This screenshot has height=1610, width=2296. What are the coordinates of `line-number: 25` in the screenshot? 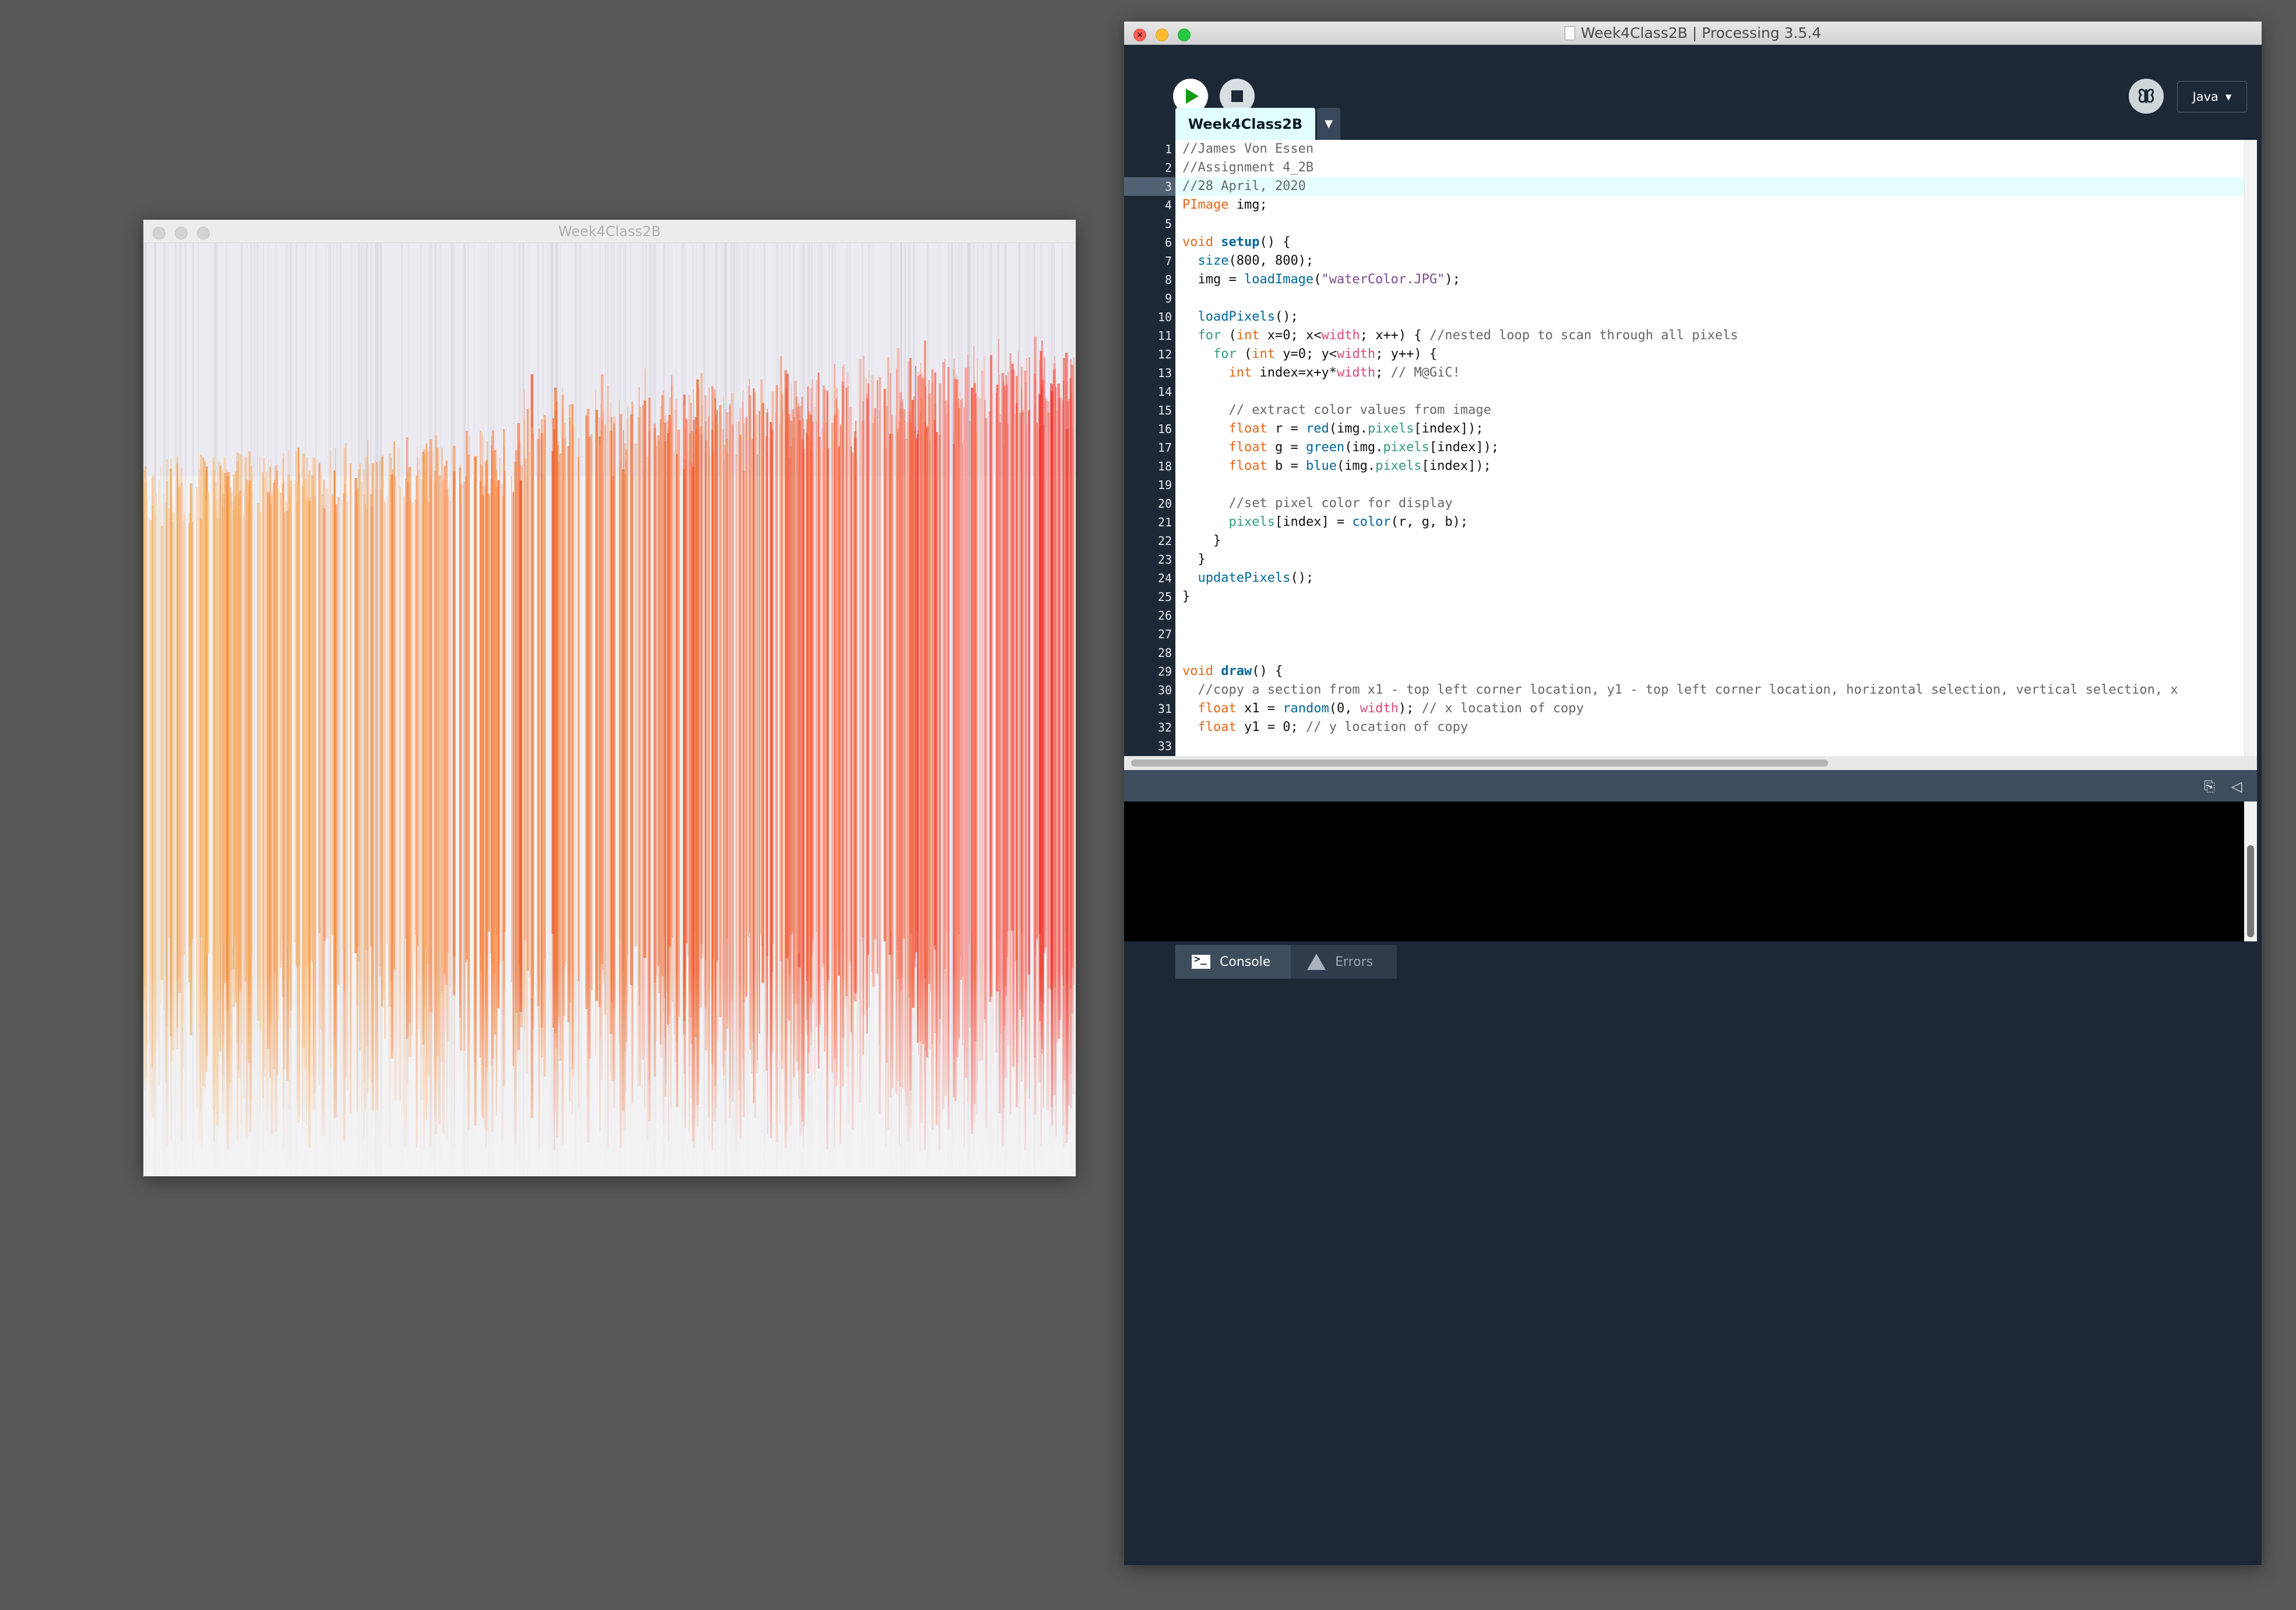 It's located at (1164, 597).